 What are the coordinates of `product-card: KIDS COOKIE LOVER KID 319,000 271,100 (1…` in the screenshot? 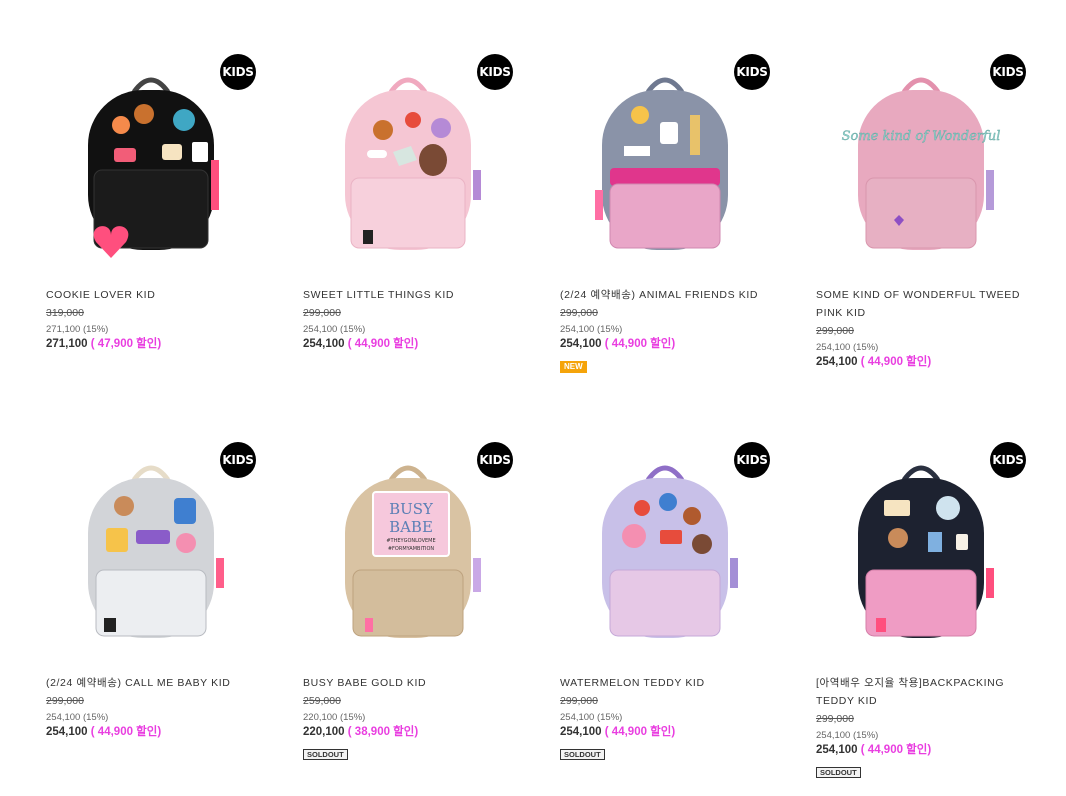 It's located at (161, 202).